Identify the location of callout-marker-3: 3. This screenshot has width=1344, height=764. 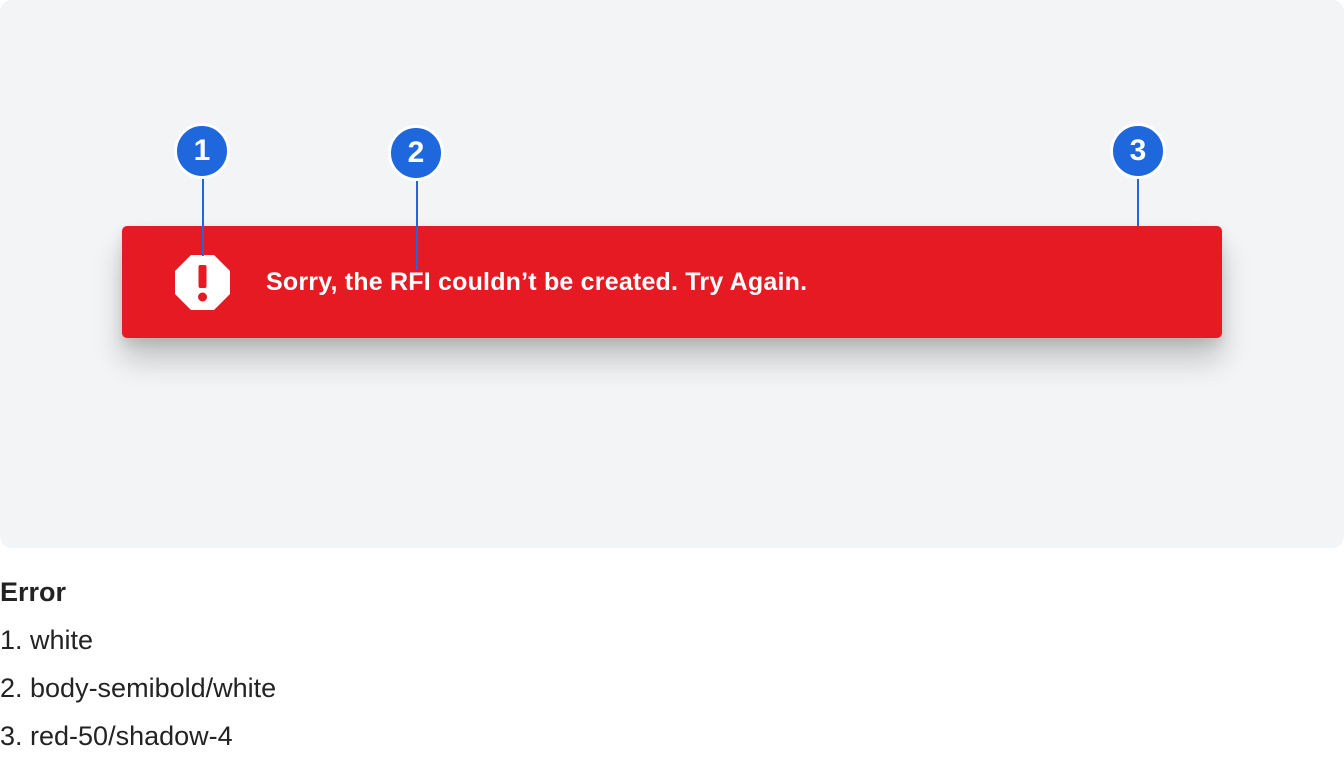
(1138, 151).